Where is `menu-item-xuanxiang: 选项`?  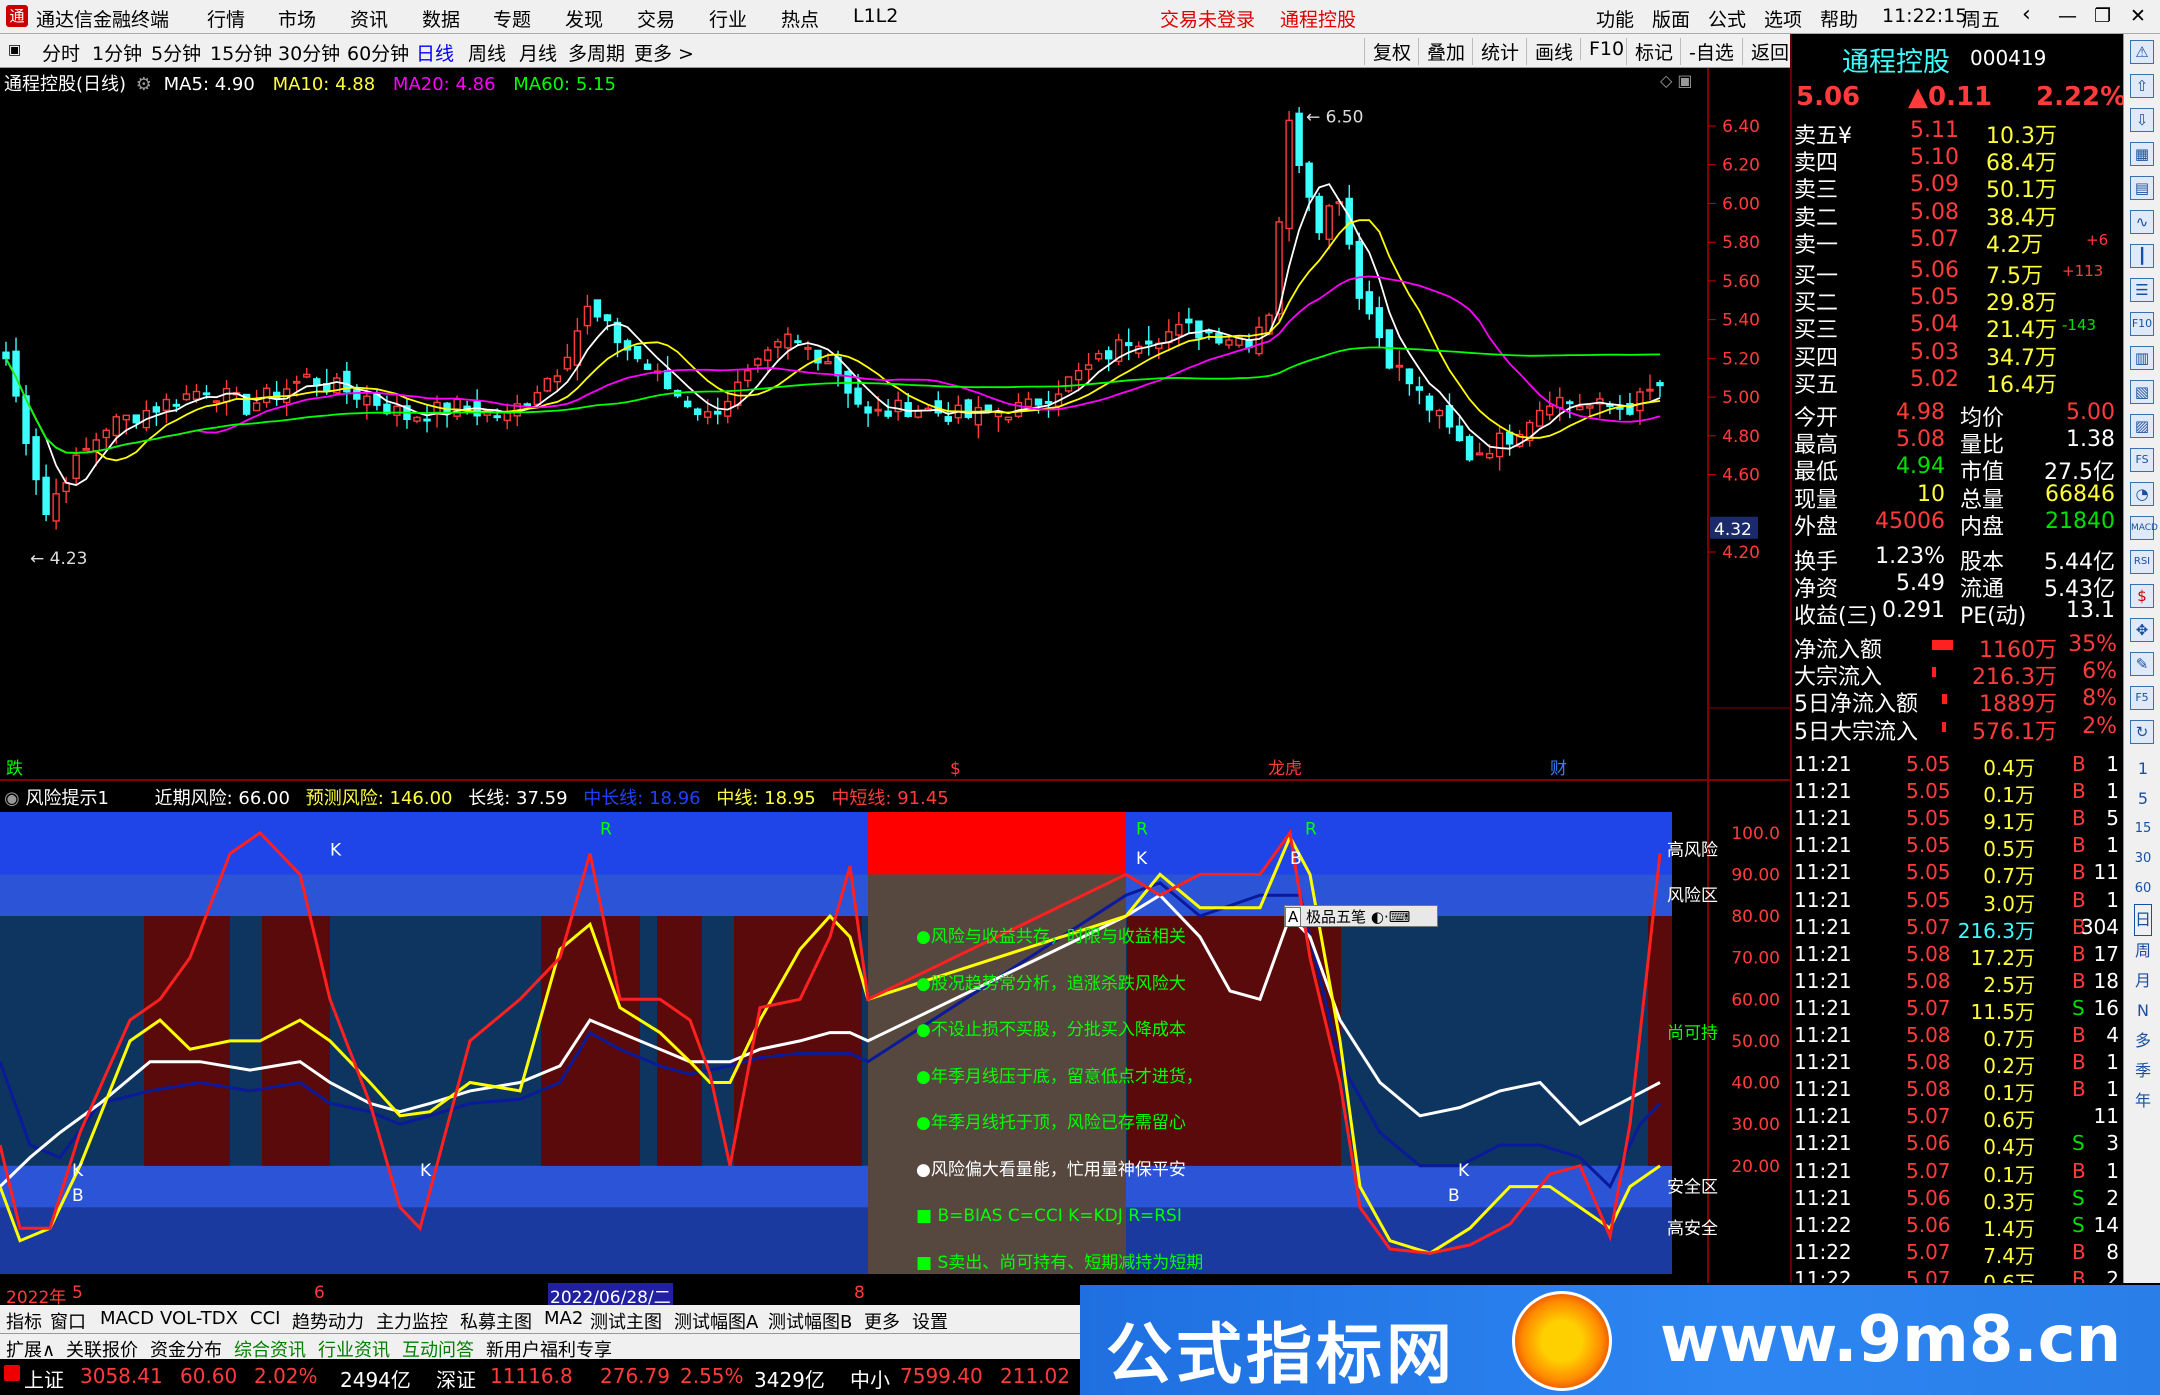 menu-item-xuanxiang: 选项 is located at coordinates (1783, 18).